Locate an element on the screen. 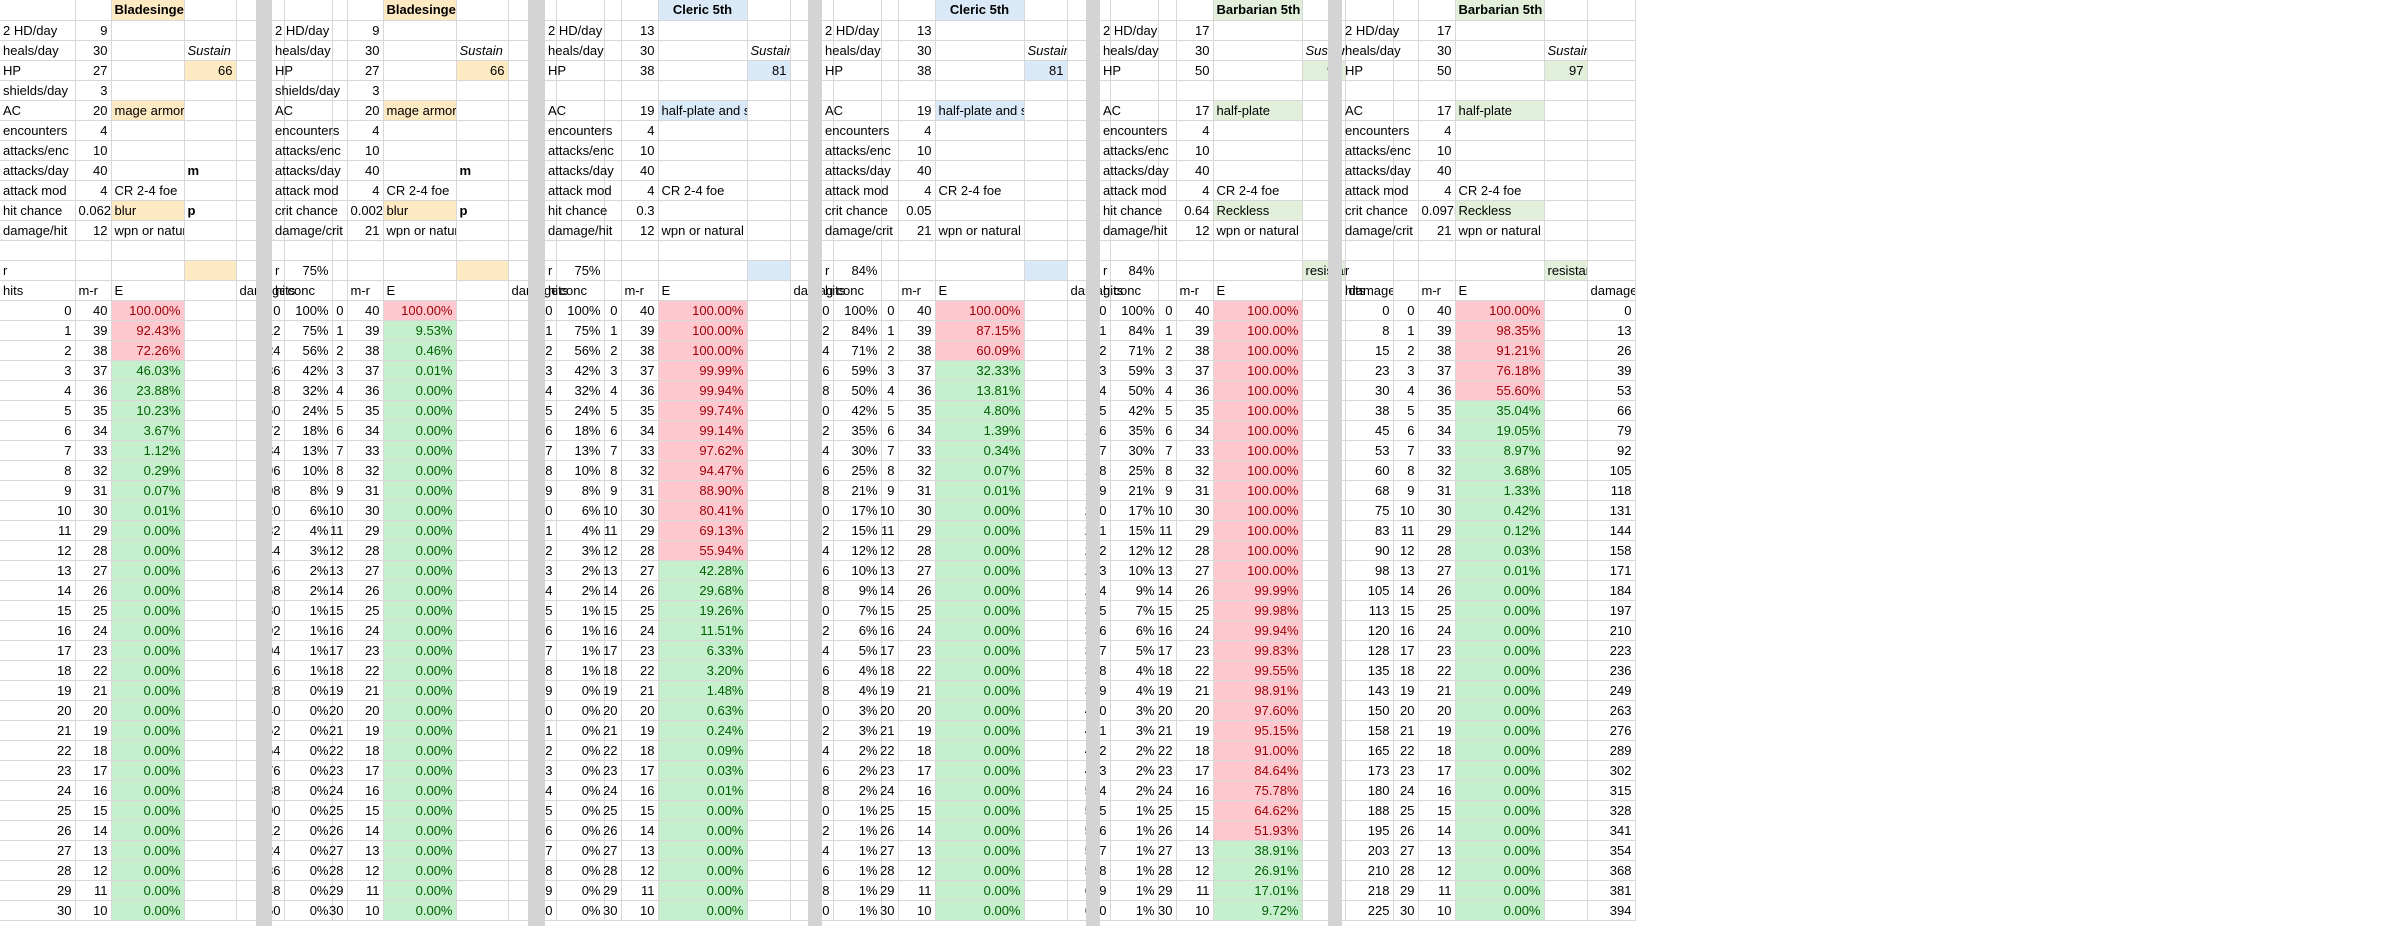  param-label: AC is located at coordinates (1138, 110).